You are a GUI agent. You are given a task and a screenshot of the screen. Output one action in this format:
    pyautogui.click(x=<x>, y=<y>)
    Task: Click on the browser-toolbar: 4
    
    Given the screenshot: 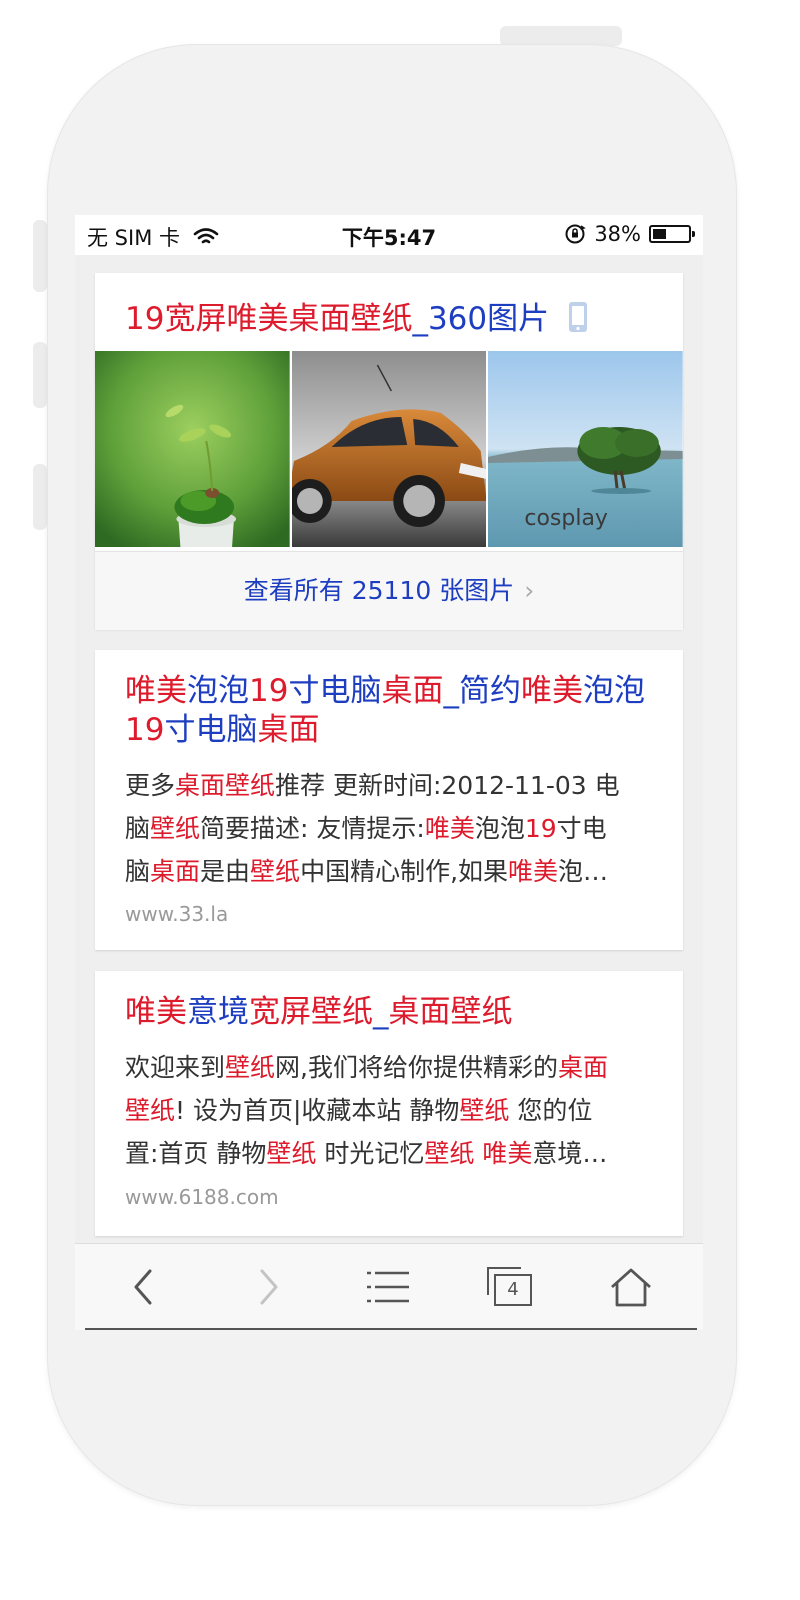 What is the action you would take?
    pyautogui.click(x=389, y=1286)
    